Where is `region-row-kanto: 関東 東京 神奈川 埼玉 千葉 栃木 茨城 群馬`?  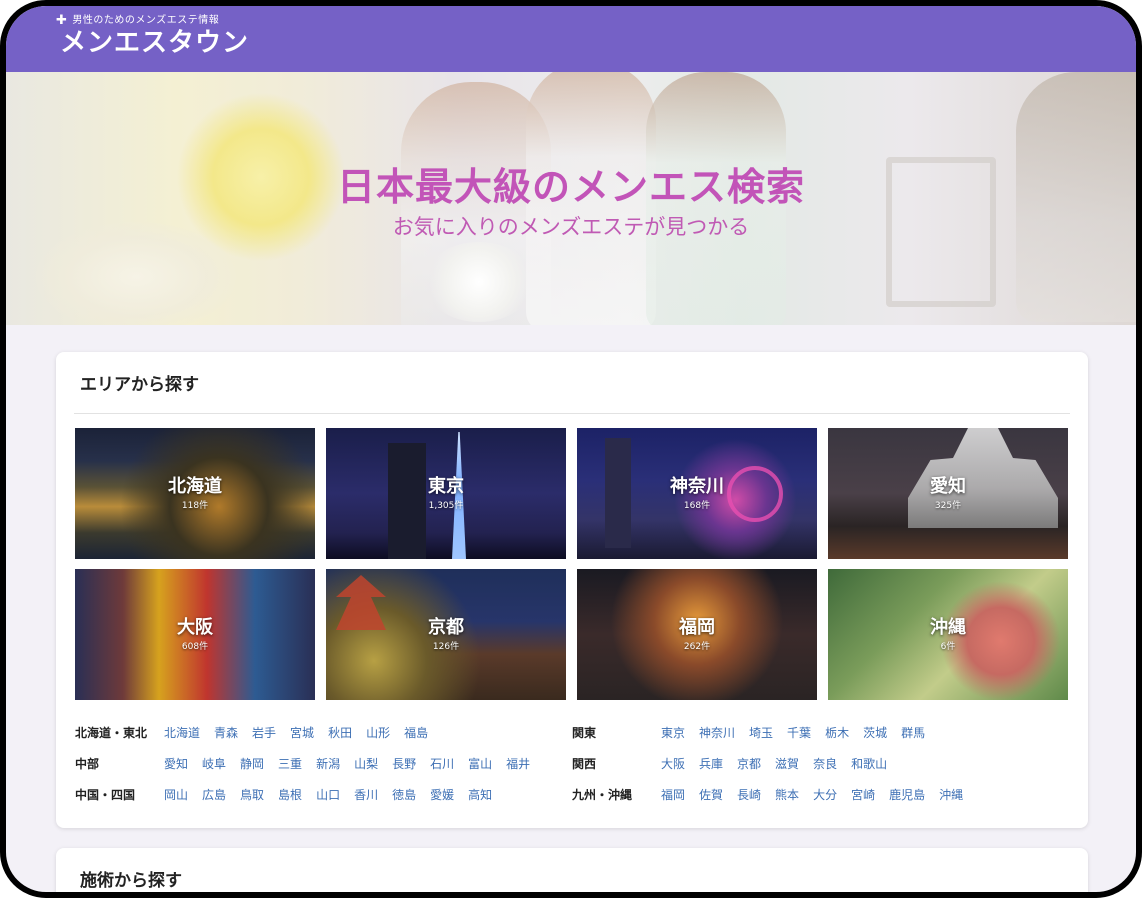 region-row-kanto: 関東 東京 神奈川 埼玉 千葉 栃木 茨城 群馬 is located at coordinates (748, 732).